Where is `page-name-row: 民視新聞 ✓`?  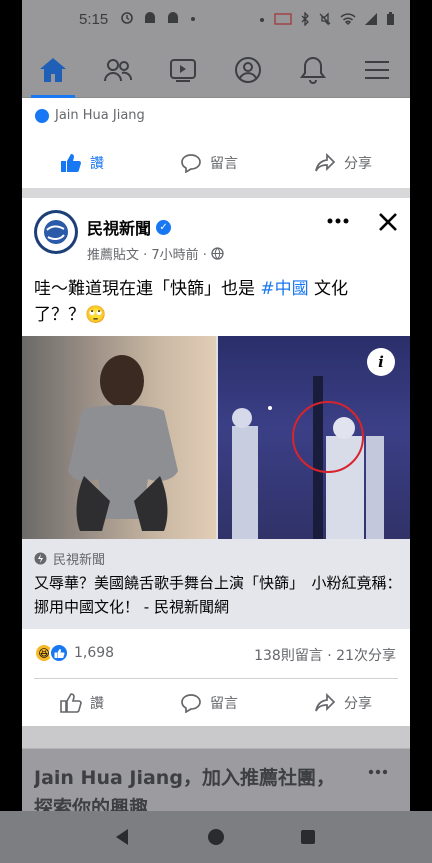
page-name-row: 民視新聞 ✓ is located at coordinates (129, 227).